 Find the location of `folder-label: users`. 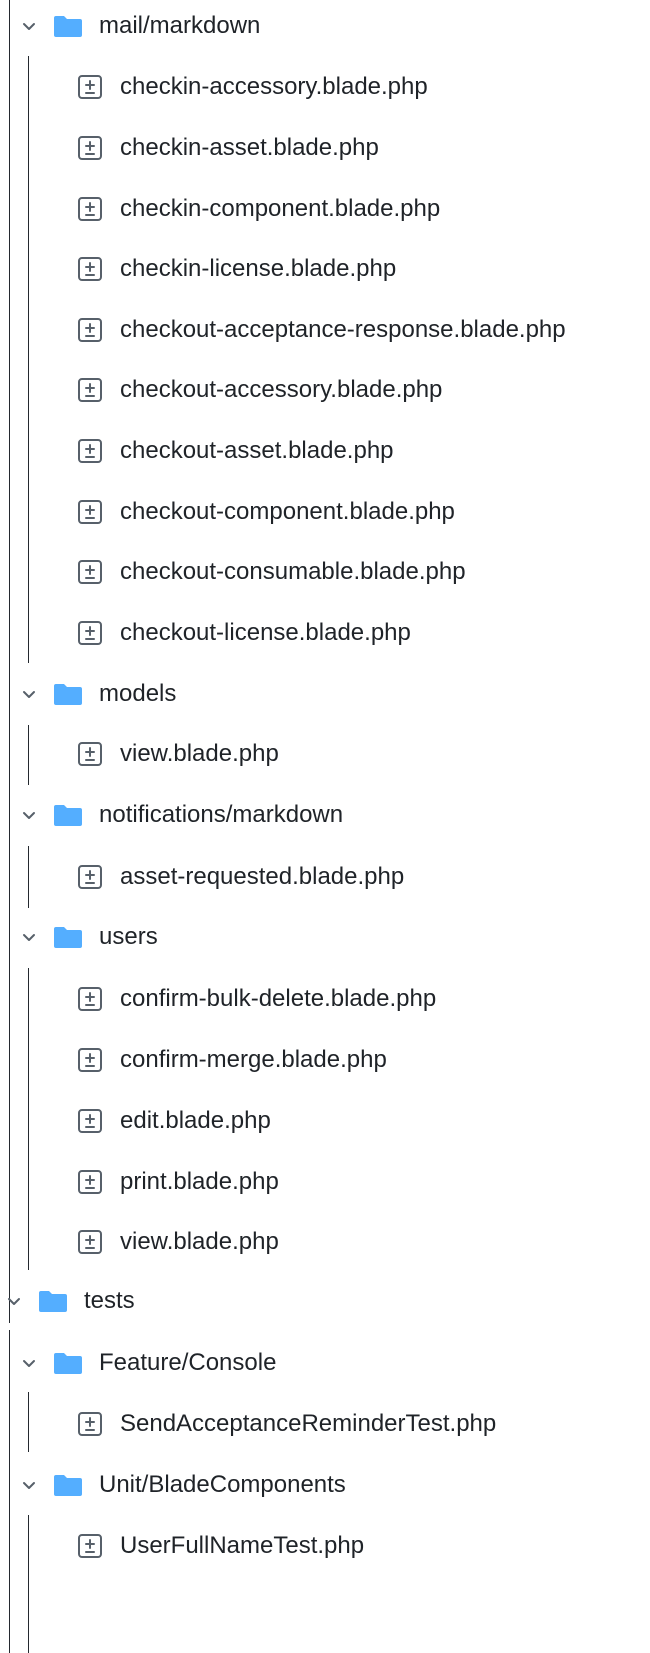

folder-label: users is located at coordinates (128, 936).